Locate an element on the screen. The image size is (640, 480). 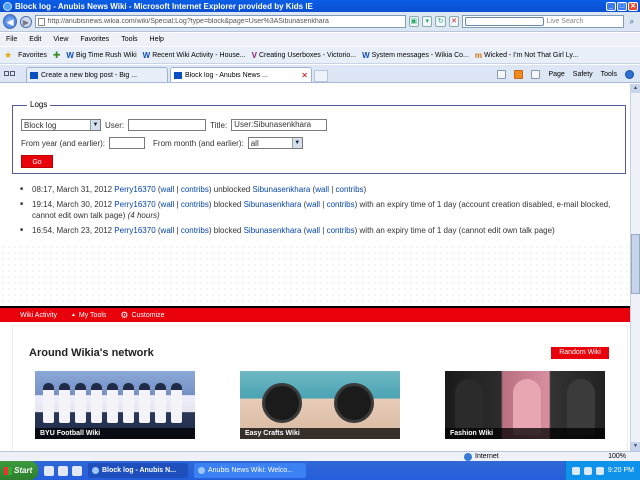
home-icon is located at coordinates (502, 74).